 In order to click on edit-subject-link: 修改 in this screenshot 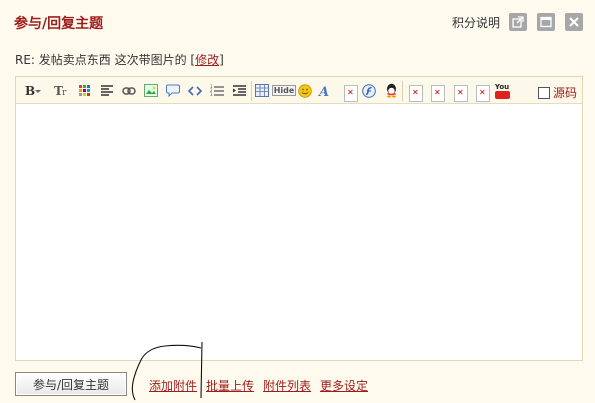, I will do `click(207, 60)`.